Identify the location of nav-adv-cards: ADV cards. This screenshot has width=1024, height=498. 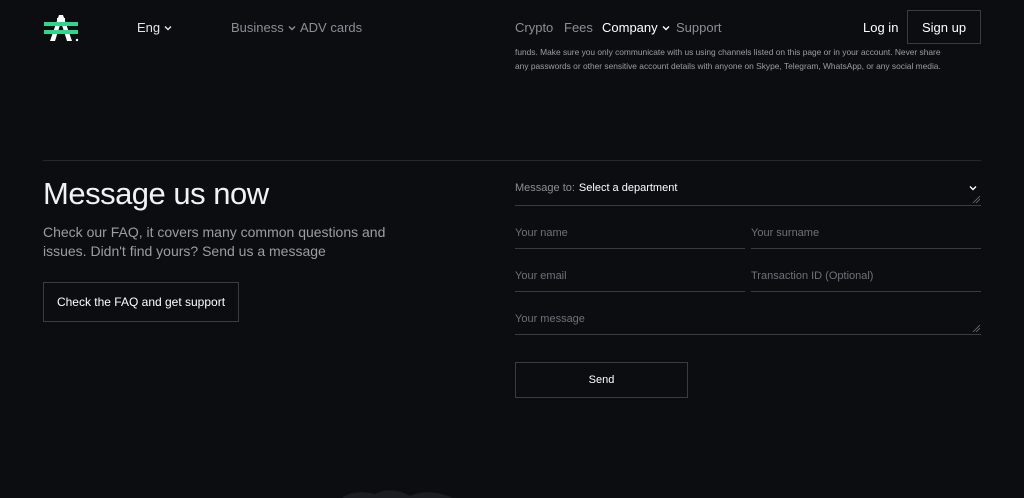
(331, 27).